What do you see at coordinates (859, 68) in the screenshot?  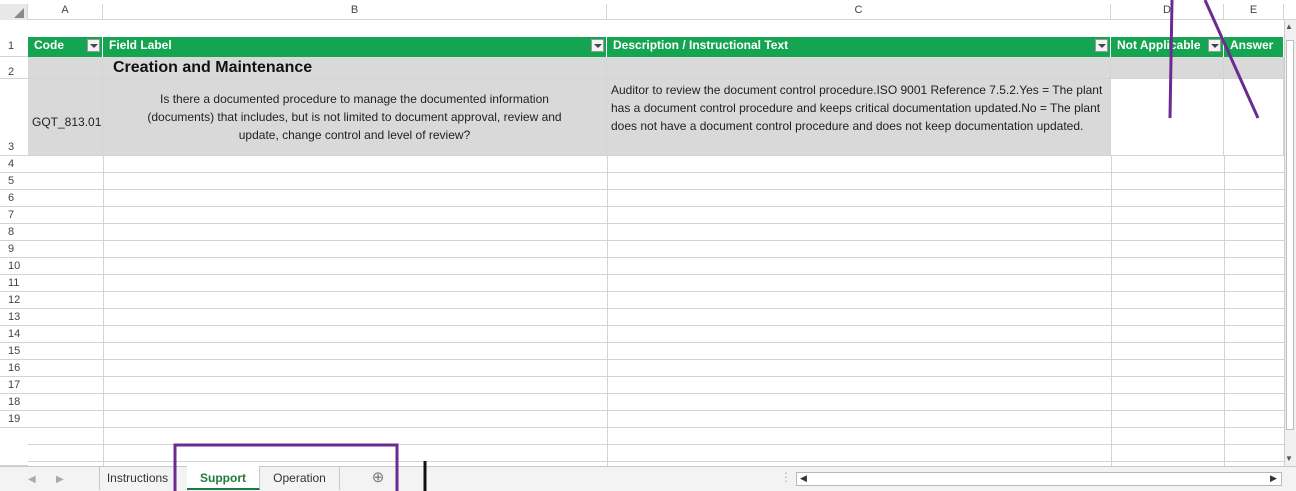 I see `cell-c2` at bounding box center [859, 68].